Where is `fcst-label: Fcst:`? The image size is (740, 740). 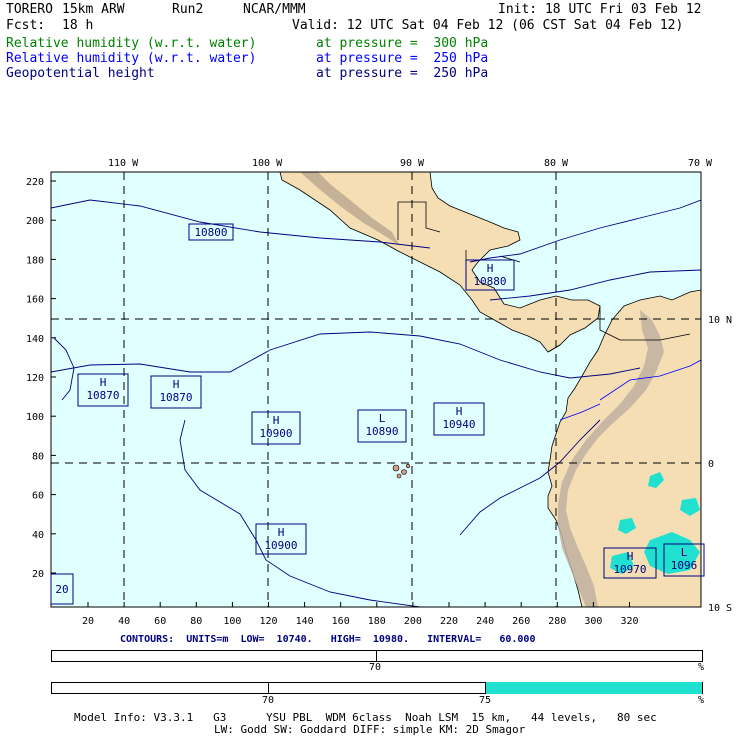
fcst-label: Fcst: is located at coordinates (26, 25).